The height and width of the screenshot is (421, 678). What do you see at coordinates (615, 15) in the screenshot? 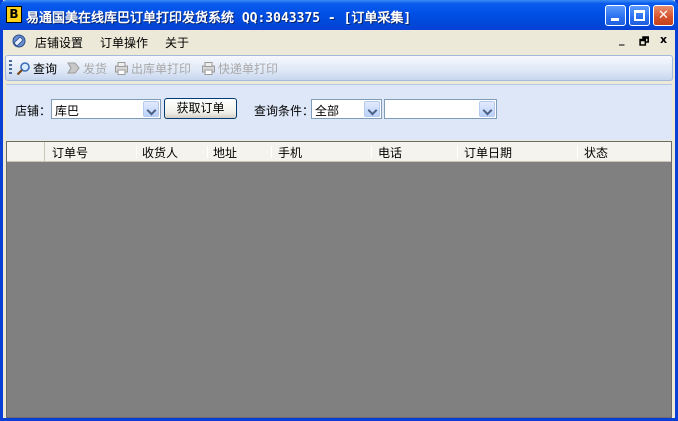
I see `minimize-button` at bounding box center [615, 15].